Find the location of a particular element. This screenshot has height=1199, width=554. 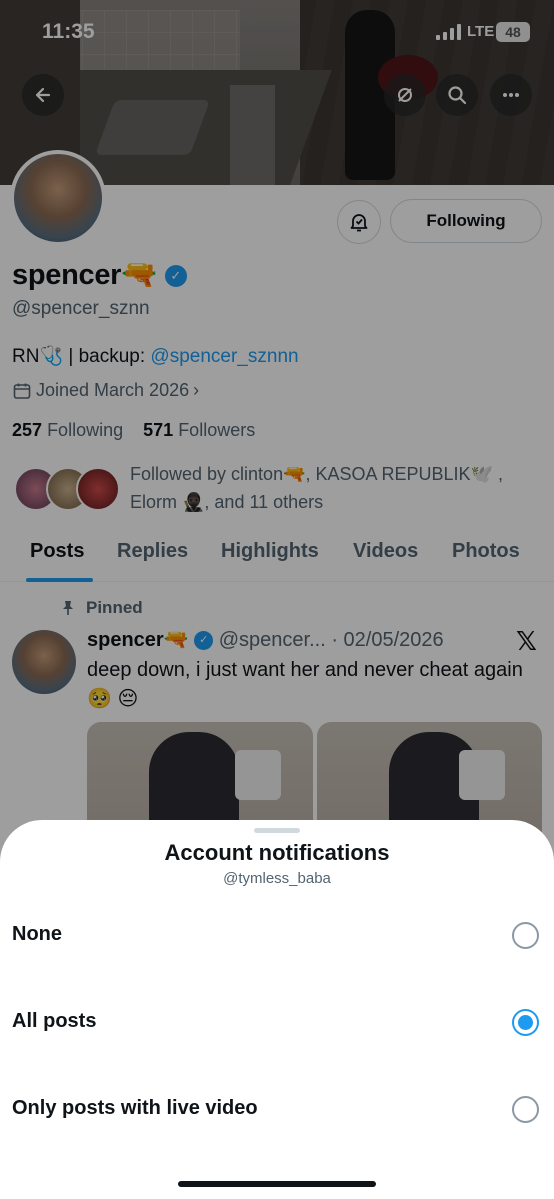

option-label: All posts is located at coordinates (54, 1021).